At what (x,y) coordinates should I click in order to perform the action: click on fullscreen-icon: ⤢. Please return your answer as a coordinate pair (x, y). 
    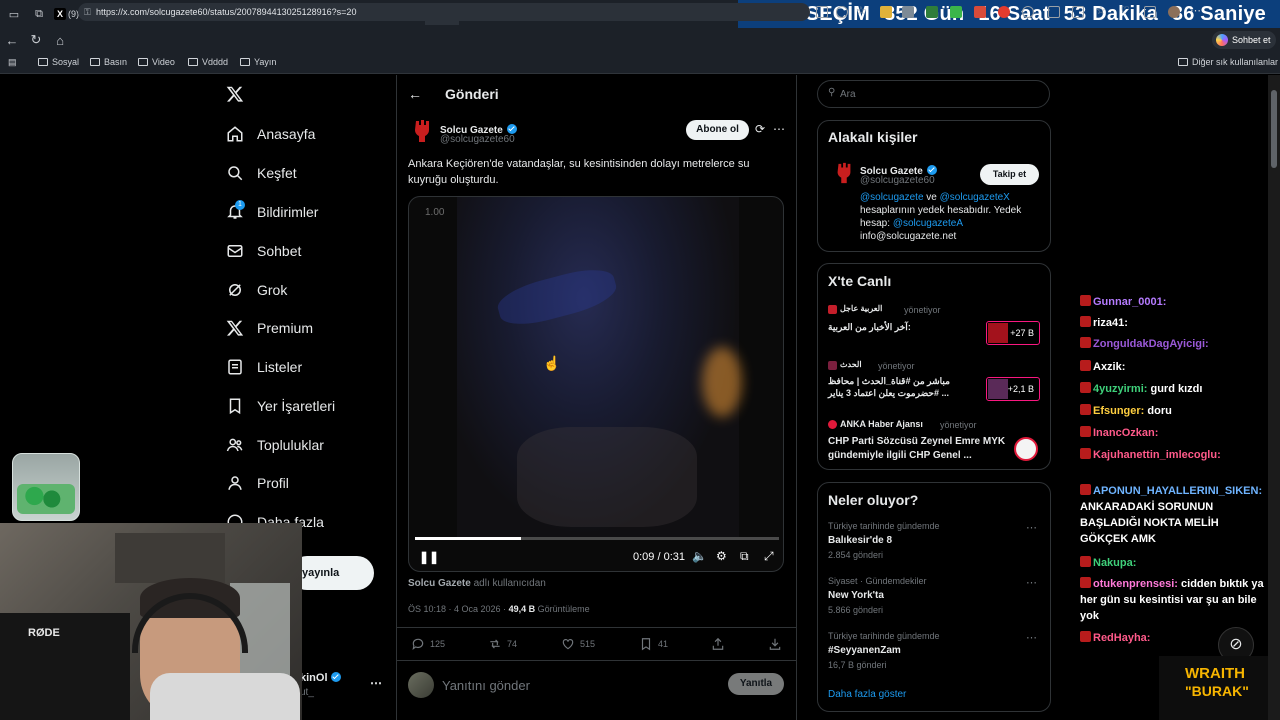
    Looking at the image, I should click on (769, 556).